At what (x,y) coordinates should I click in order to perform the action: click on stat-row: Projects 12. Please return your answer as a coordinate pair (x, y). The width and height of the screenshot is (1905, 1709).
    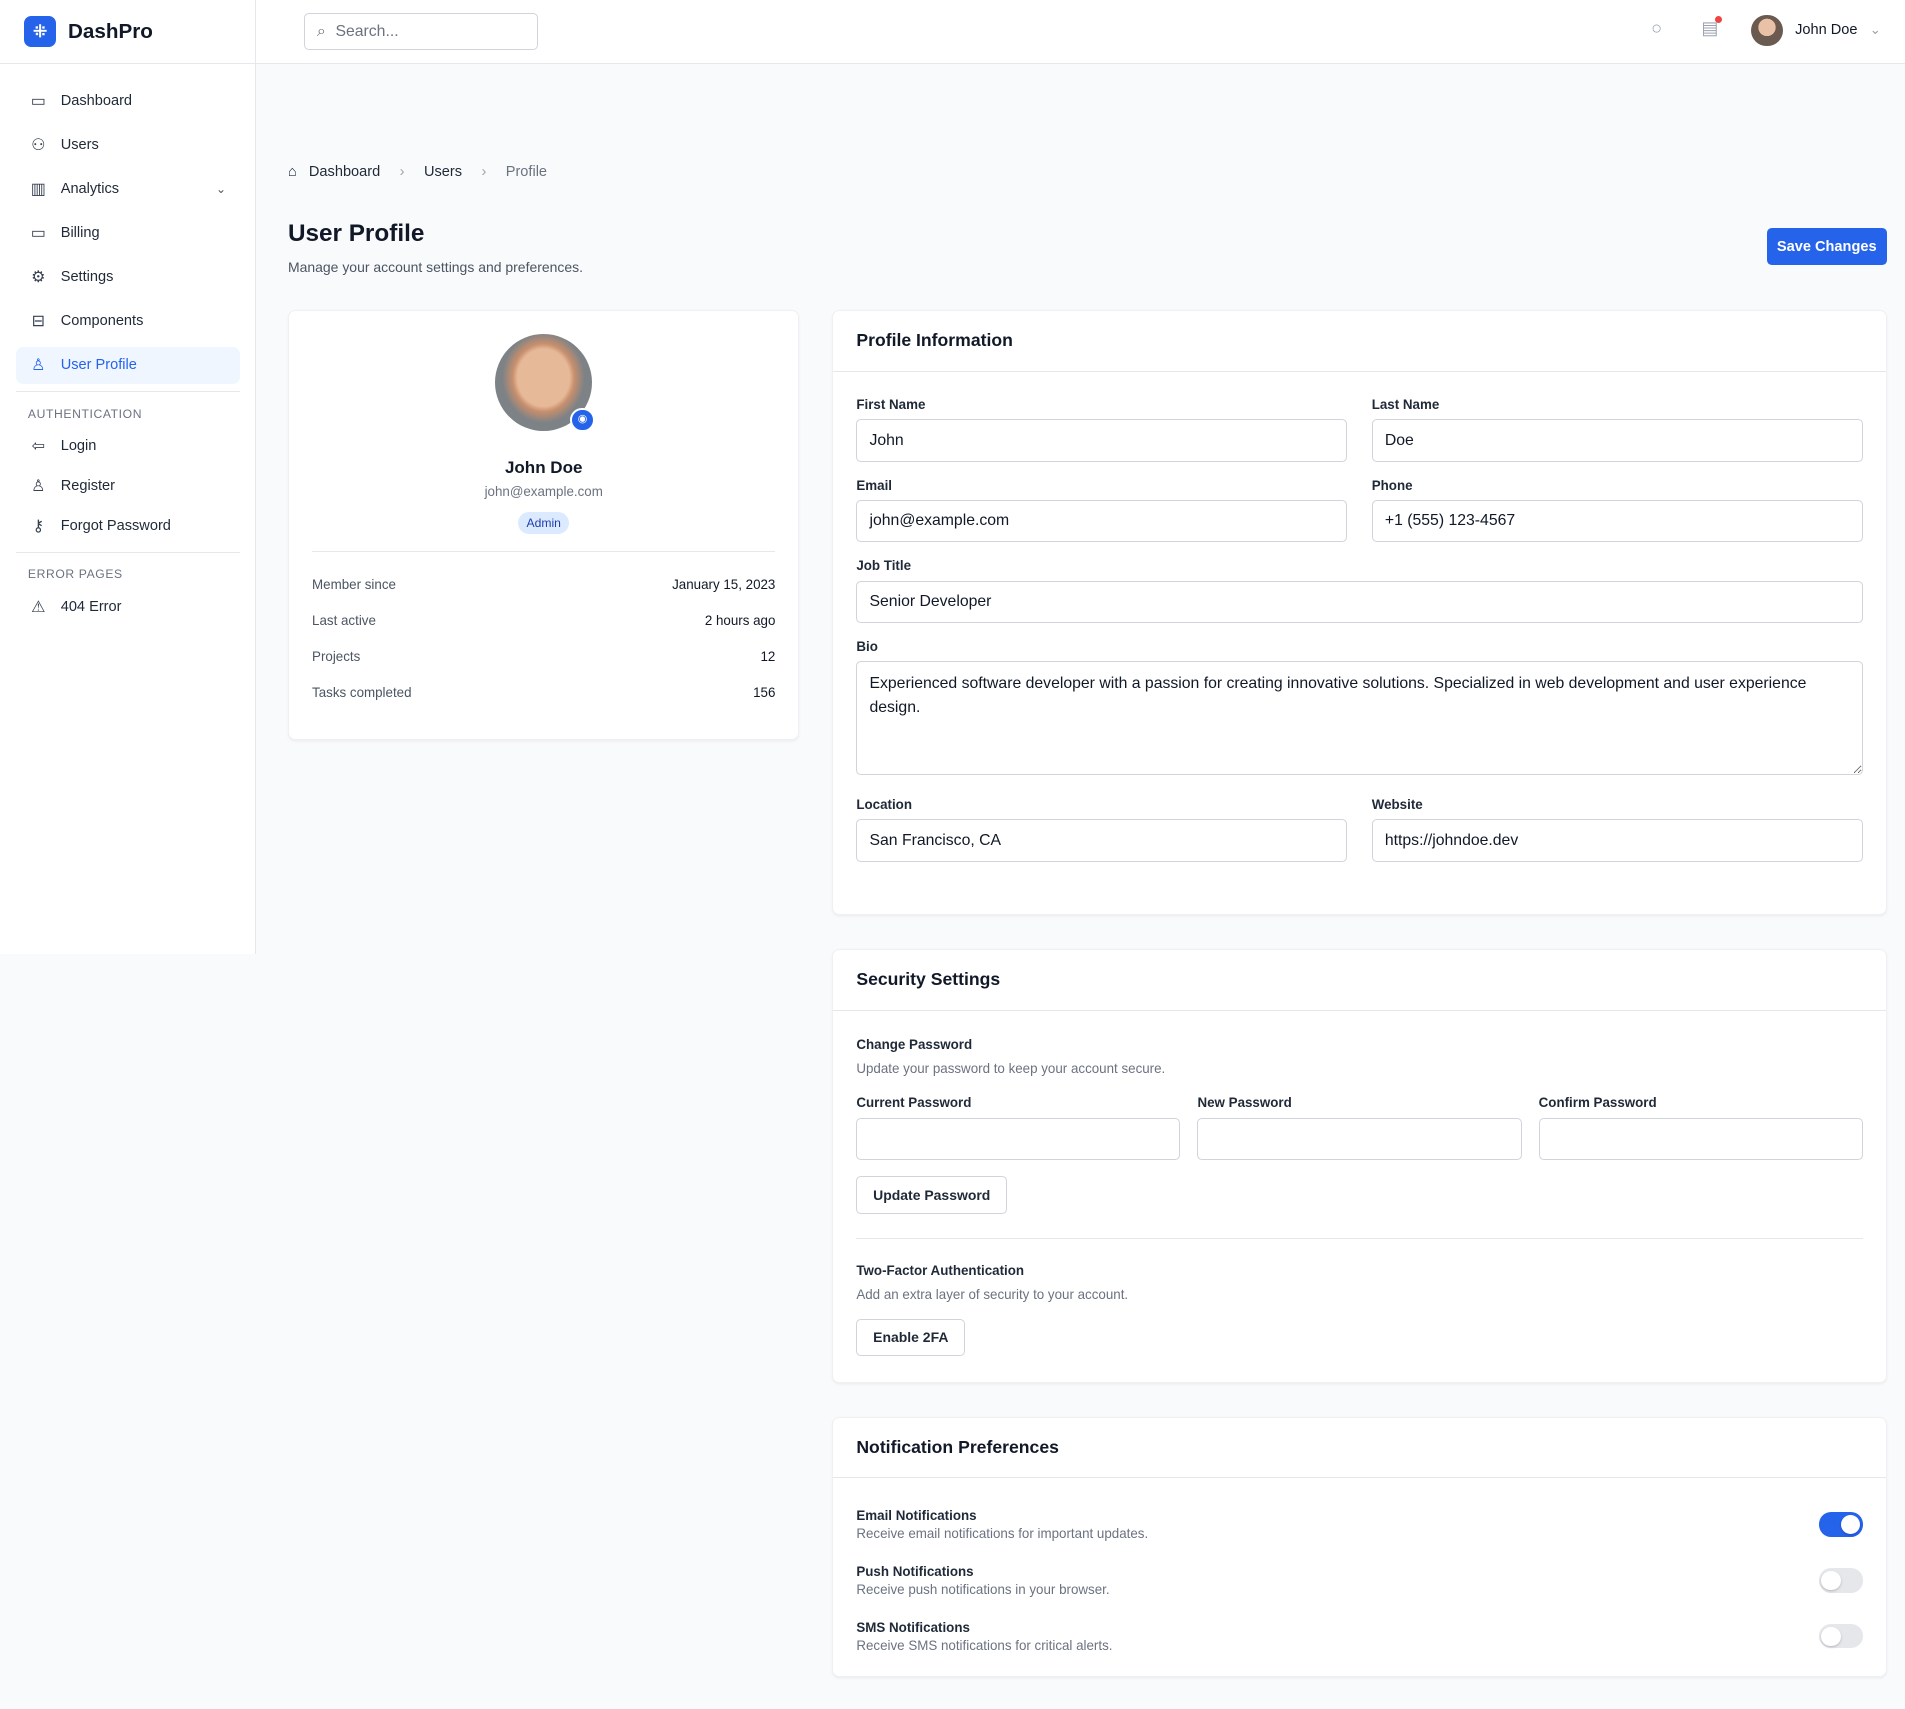
    Looking at the image, I should click on (543, 656).